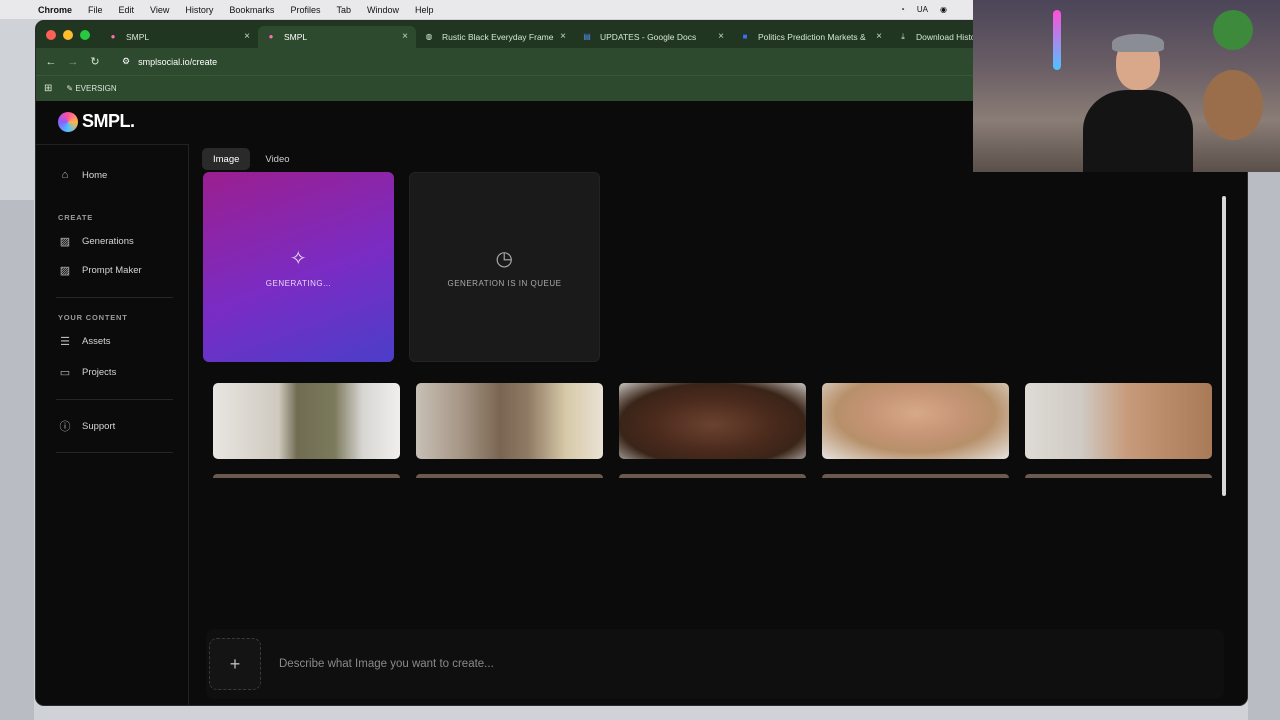 The width and height of the screenshot is (1280, 720). I want to click on download-icon: ⤓, so click(903, 36).